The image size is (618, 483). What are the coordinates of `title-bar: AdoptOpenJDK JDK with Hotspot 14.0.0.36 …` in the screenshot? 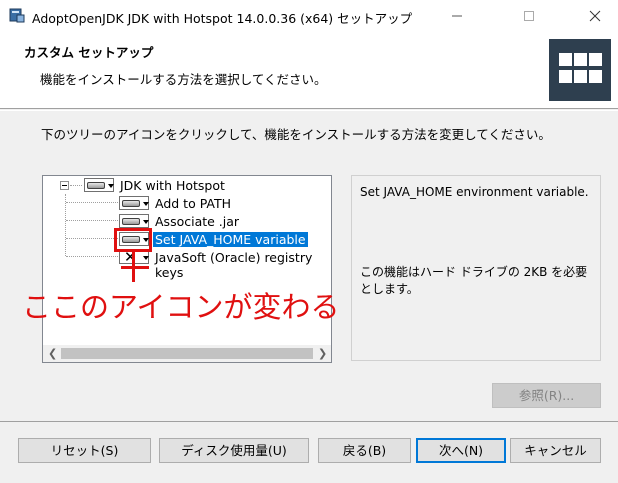 It's located at (309, 15).